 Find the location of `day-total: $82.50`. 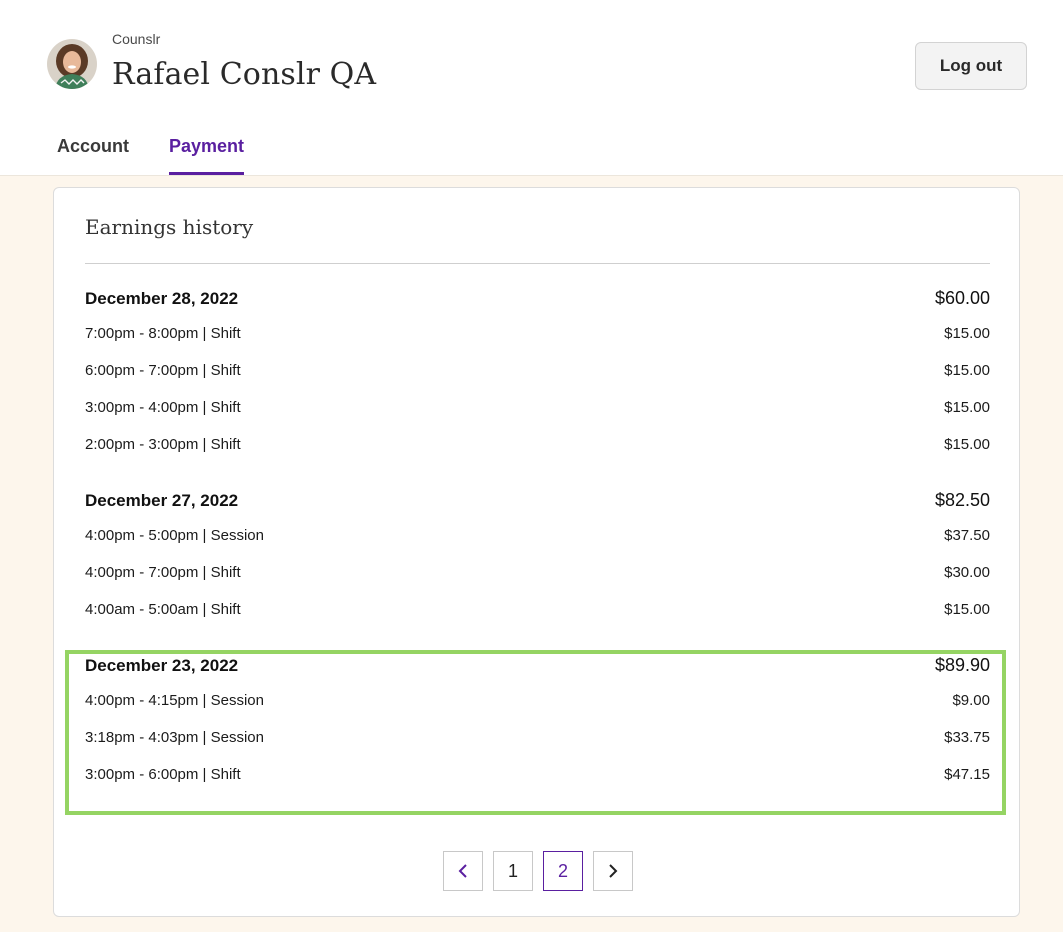

day-total: $82.50 is located at coordinates (962, 500).